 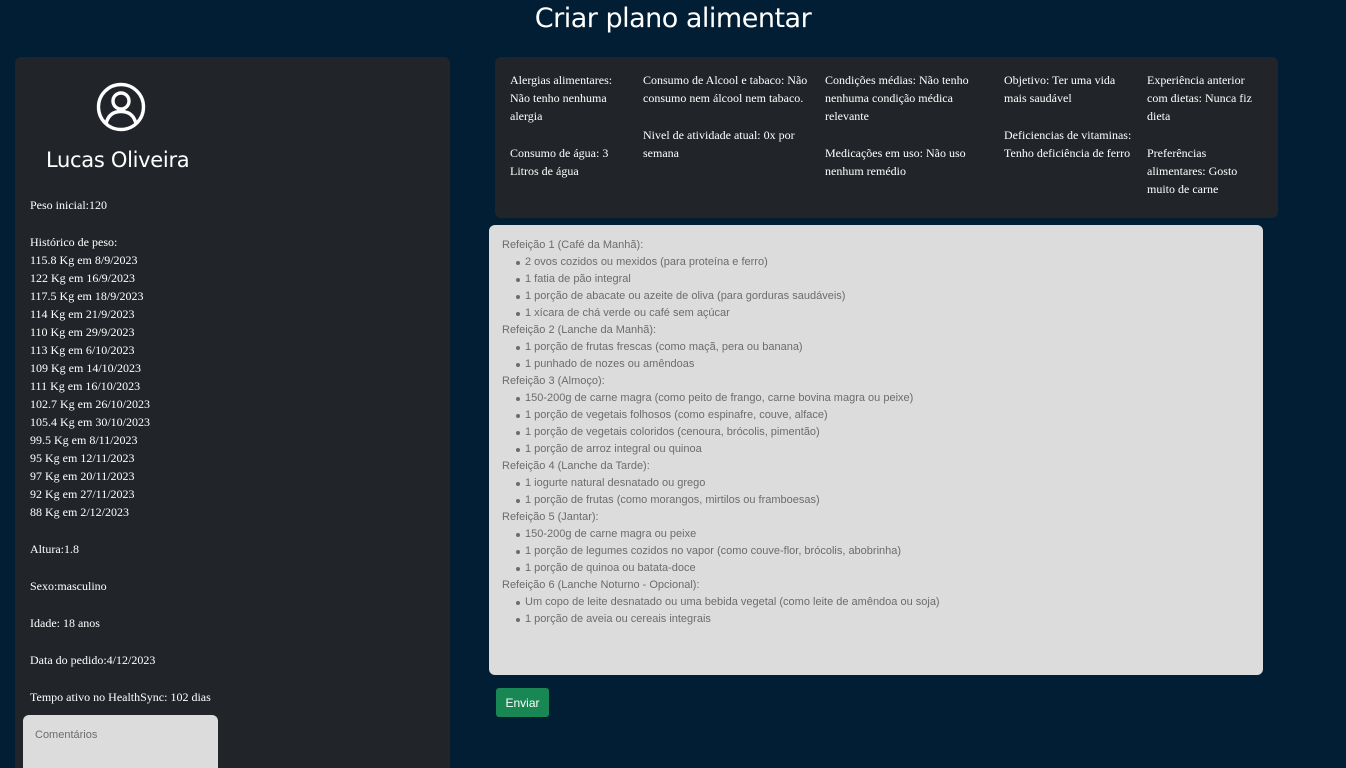 I want to click on meal-title: Refeição 4 (Lanche da Tarde):, so click(x=576, y=466).